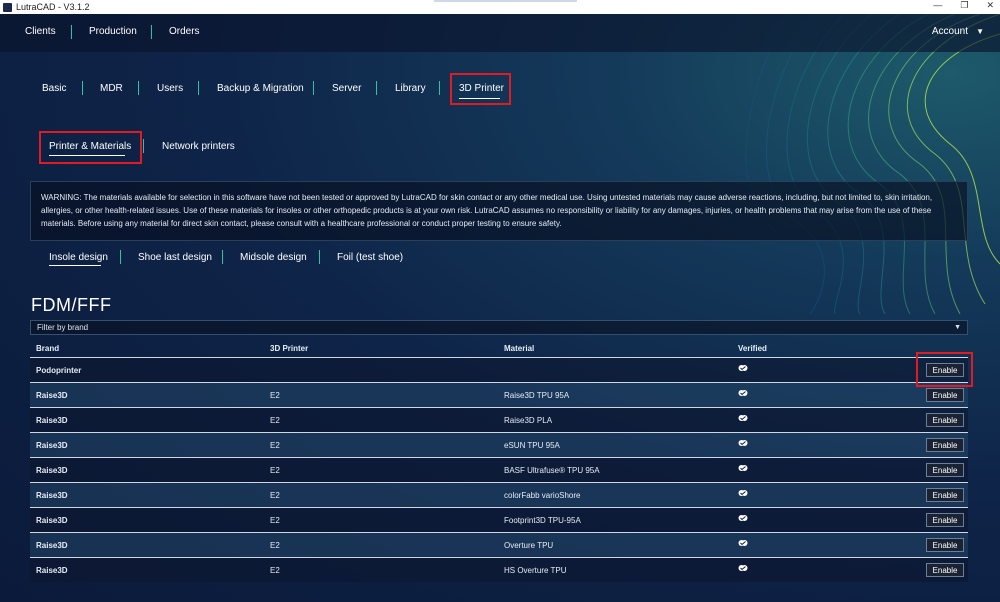 The image size is (1000, 602). What do you see at coordinates (260, 88) in the screenshot?
I see `tab-backup-migration: Backup & Migration` at bounding box center [260, 88].